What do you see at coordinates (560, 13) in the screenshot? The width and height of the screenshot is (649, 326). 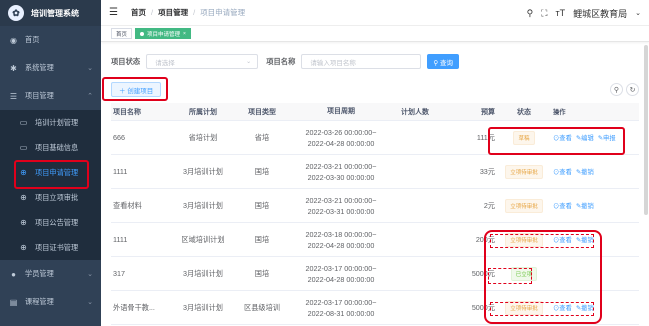 I see `font-size-icon: ᴛT` at bounding box center [560, 13].